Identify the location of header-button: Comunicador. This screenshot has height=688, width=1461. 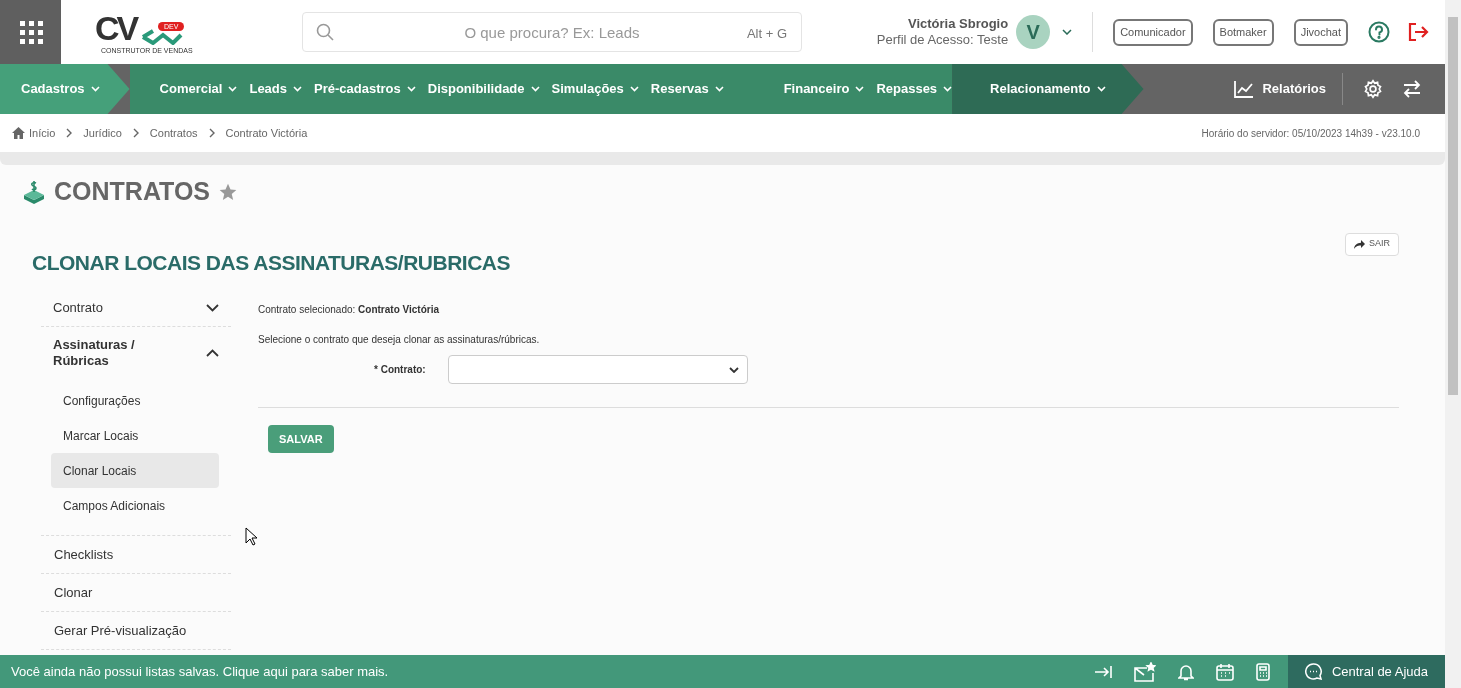
(1153, 32).